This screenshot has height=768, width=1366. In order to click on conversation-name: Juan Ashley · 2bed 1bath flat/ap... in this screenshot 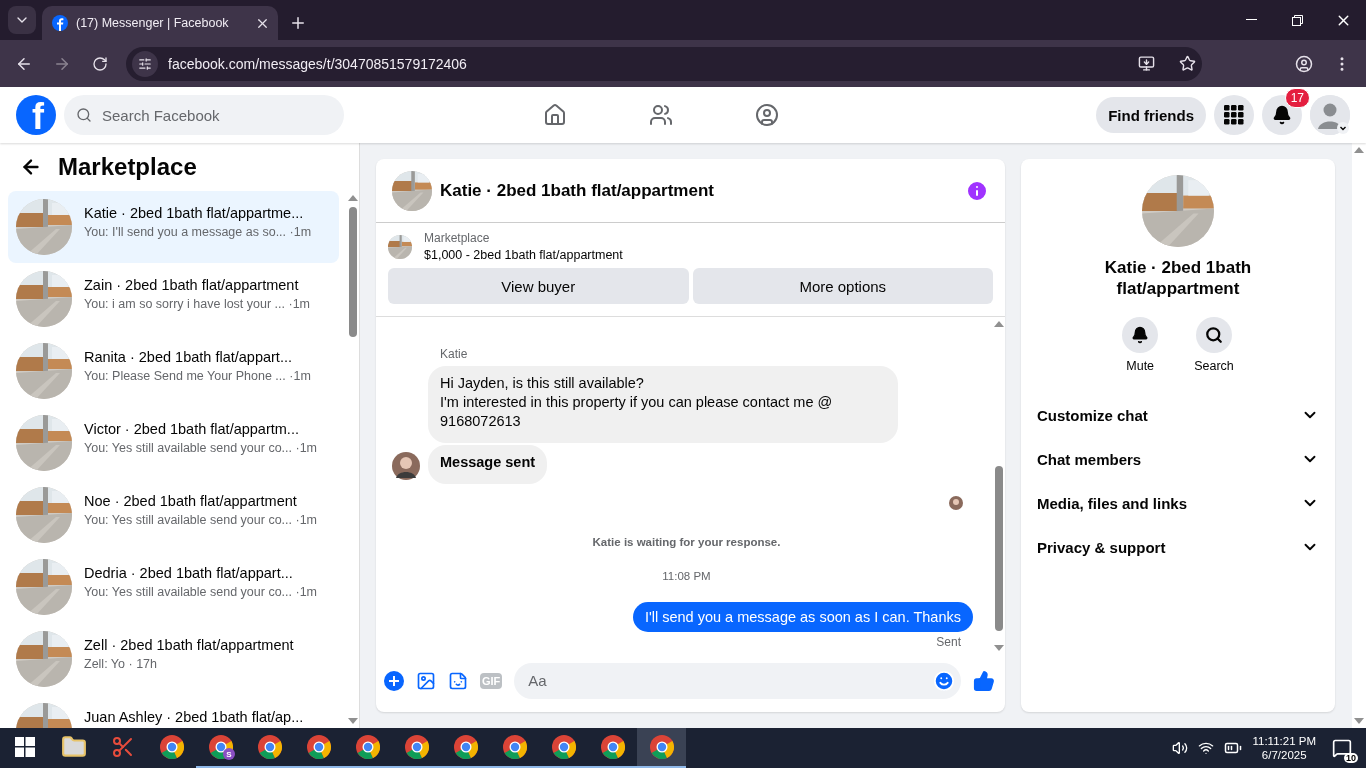, I will do `click(194, 717)`.